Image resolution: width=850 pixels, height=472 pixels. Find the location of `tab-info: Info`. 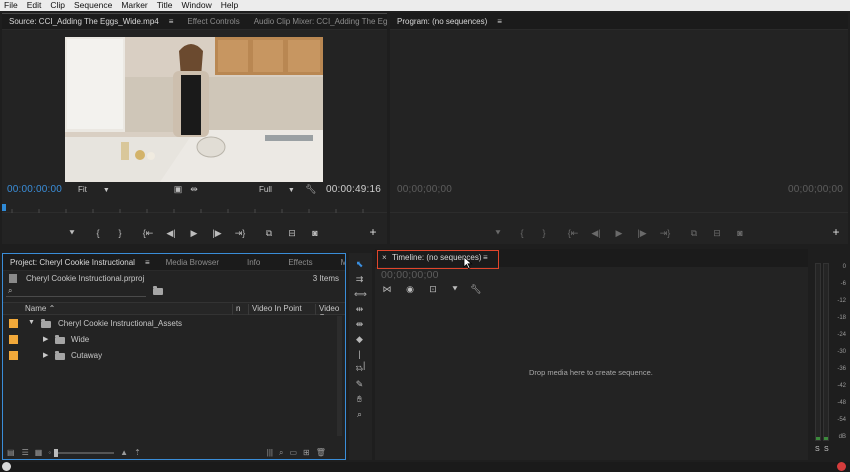

tab-info: Info is located at coordinates (253, 262).